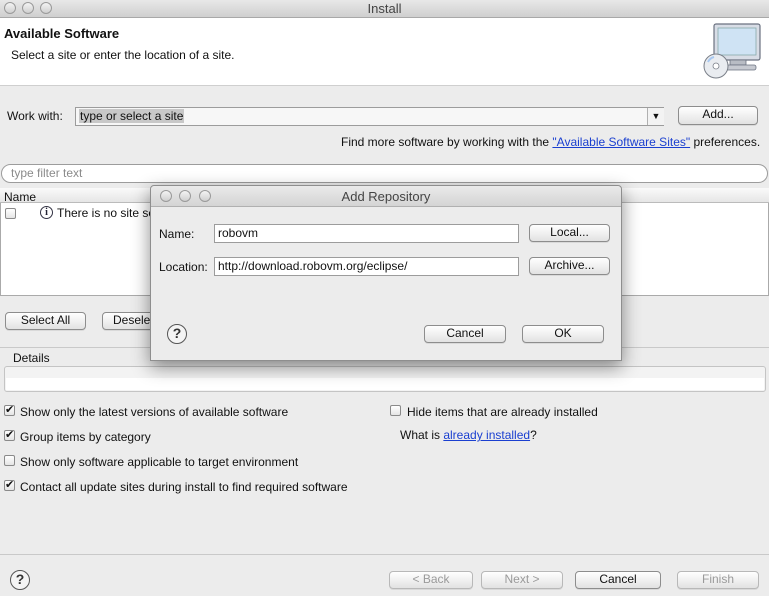  Describe the element at coordinates (9, 410) in the screenshot. I see `latest-versions-checkbox: ✔` at that location.